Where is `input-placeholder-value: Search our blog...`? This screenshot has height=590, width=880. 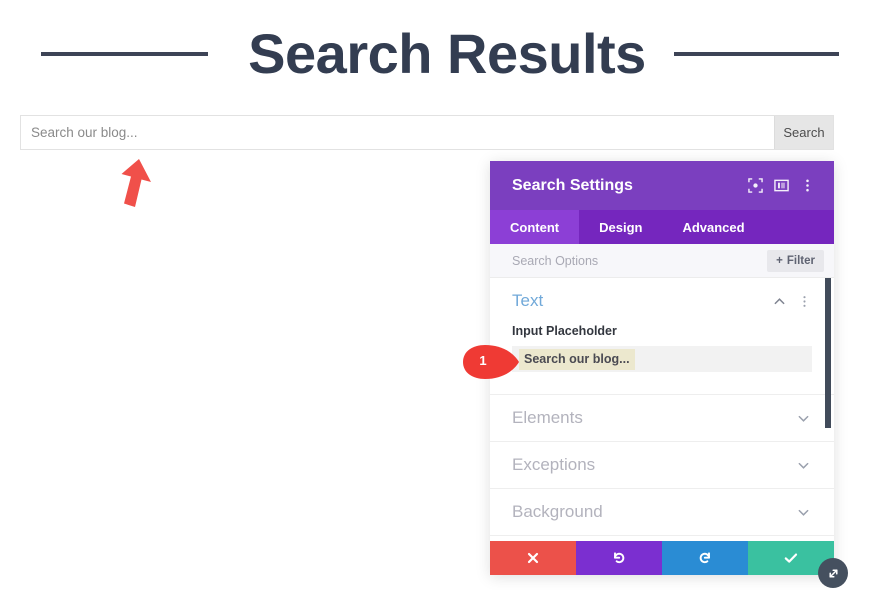
input-placeholder-value: Search our blog... is located at coordinates (577, 359).